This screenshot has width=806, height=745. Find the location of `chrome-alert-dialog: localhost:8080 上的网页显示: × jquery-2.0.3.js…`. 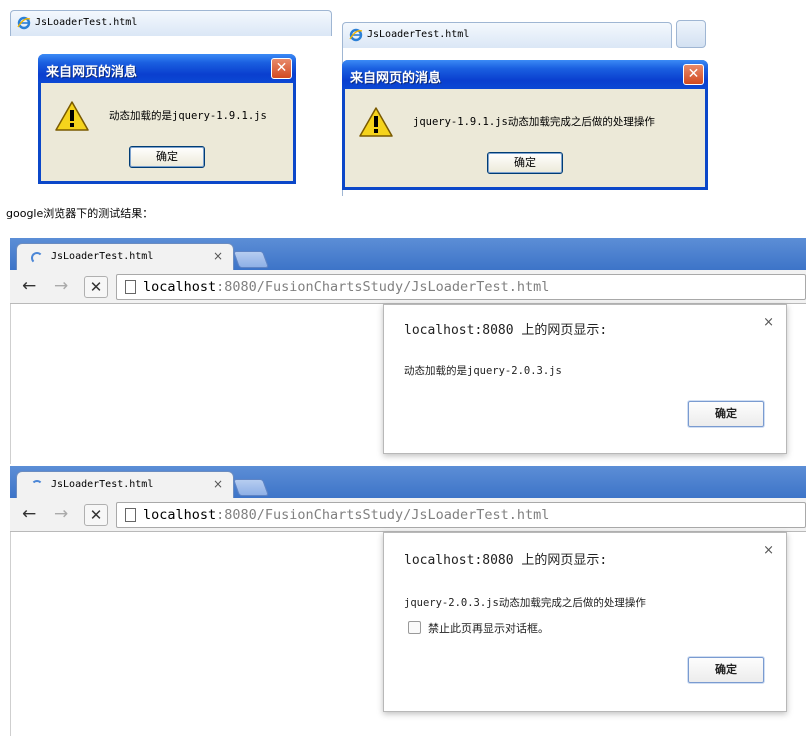

chrome-alert-dialog: localhost:8080 上的网页显示: × jquery-2.0.3.js… is located at coordinates (585, 622).